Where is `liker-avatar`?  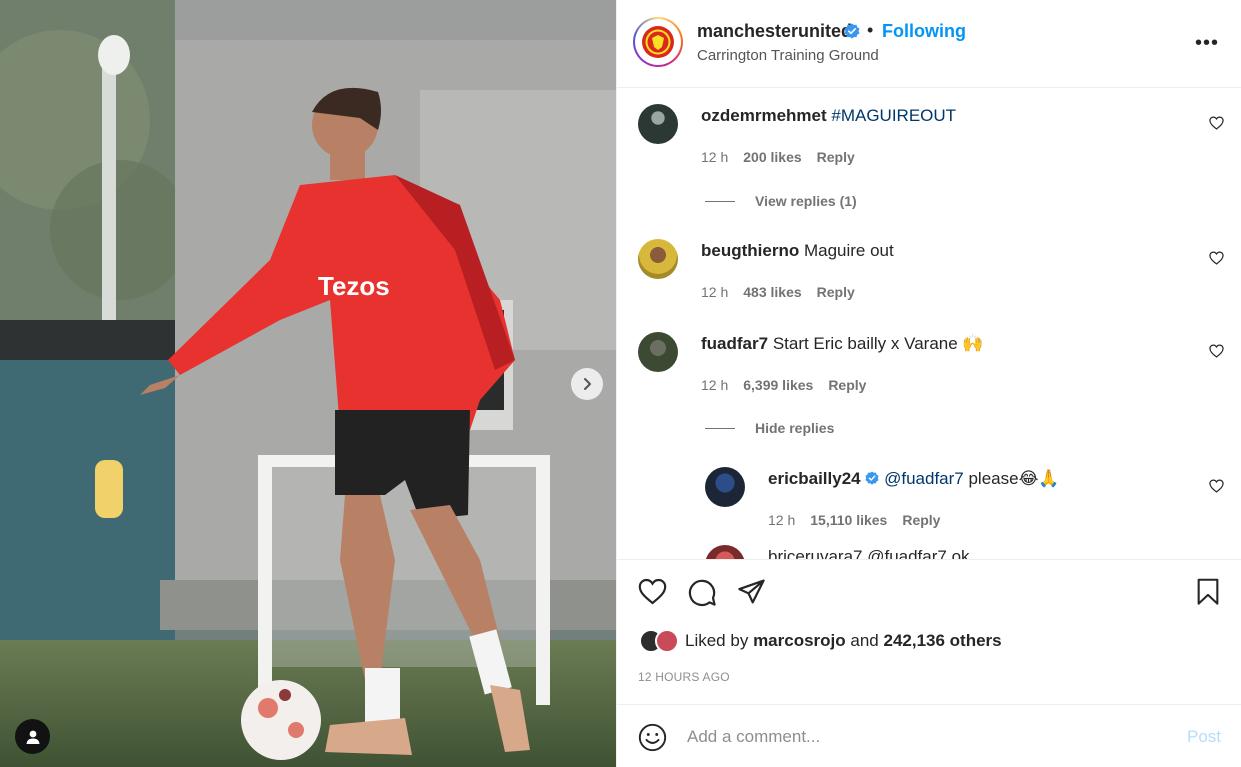
liker-avatar is located at coordinates (667, 641).